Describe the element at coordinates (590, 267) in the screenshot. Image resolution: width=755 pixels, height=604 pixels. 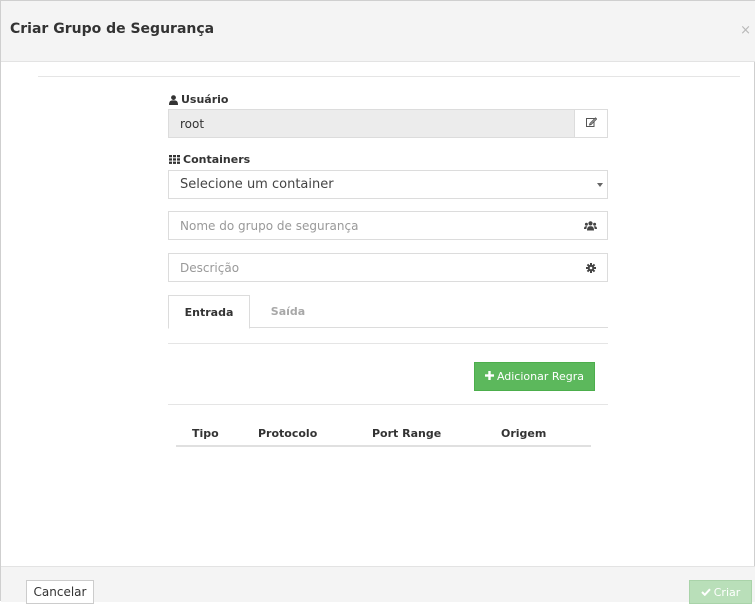
I see `gear-icon` at that location.